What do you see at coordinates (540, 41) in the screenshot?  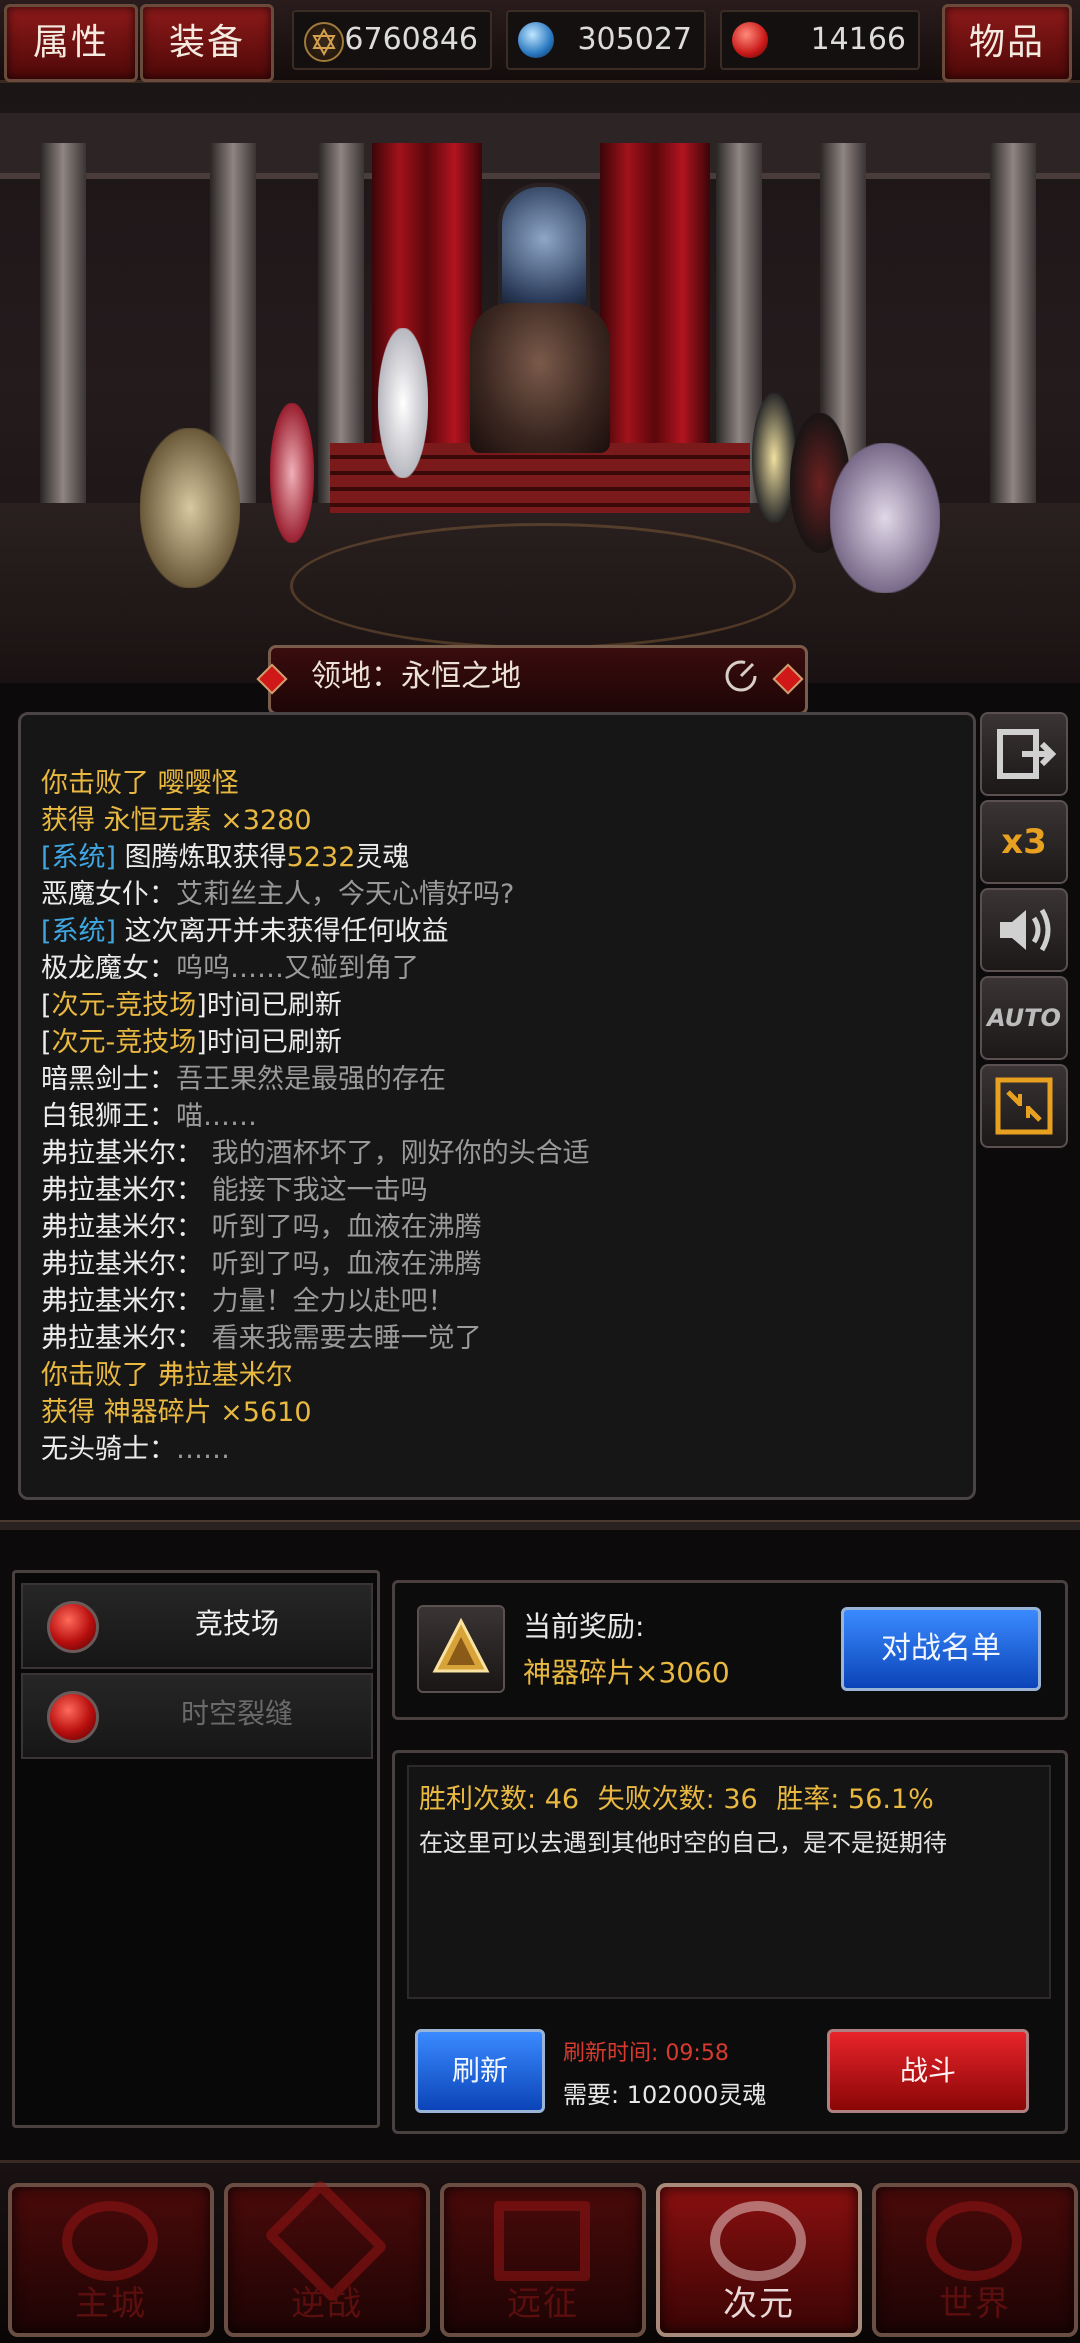 I see `top-bar: 属性 装备 6760846 305027 14166 物品` at bounding box center [540, 41].